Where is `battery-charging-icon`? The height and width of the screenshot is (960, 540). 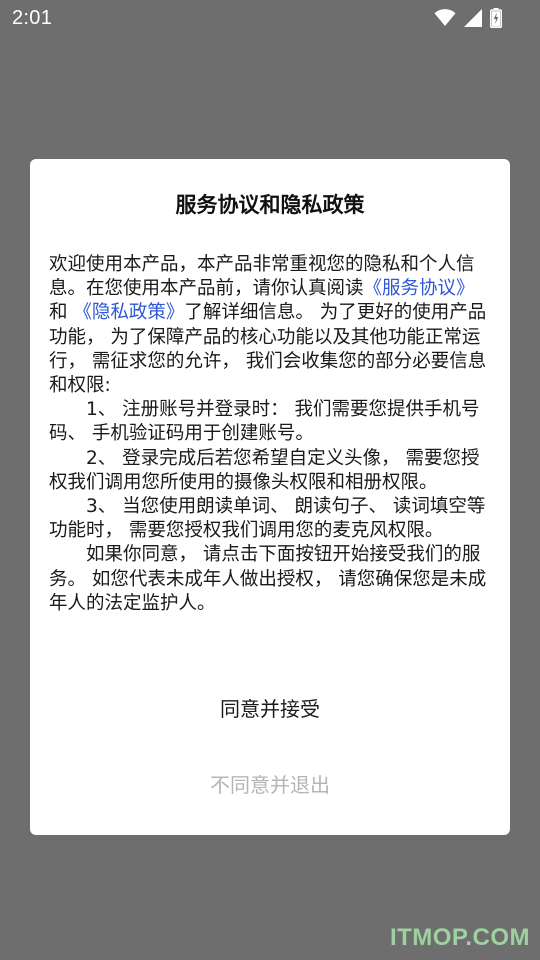
battery-charging-icon is located at coordinates (496, 18).